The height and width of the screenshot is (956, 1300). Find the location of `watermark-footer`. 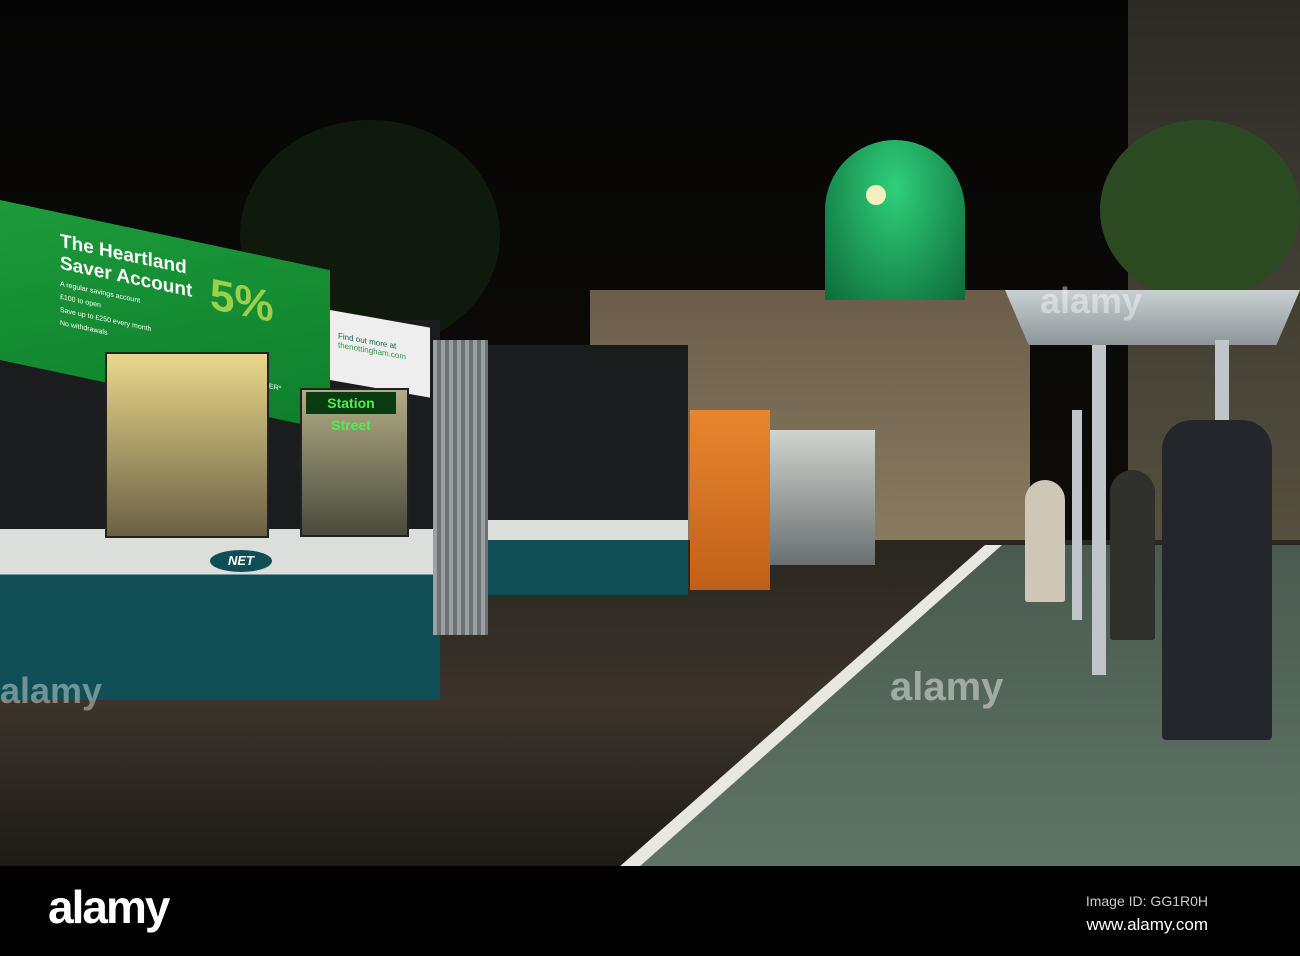

watermark-footer is located at coordinates (650, 911).